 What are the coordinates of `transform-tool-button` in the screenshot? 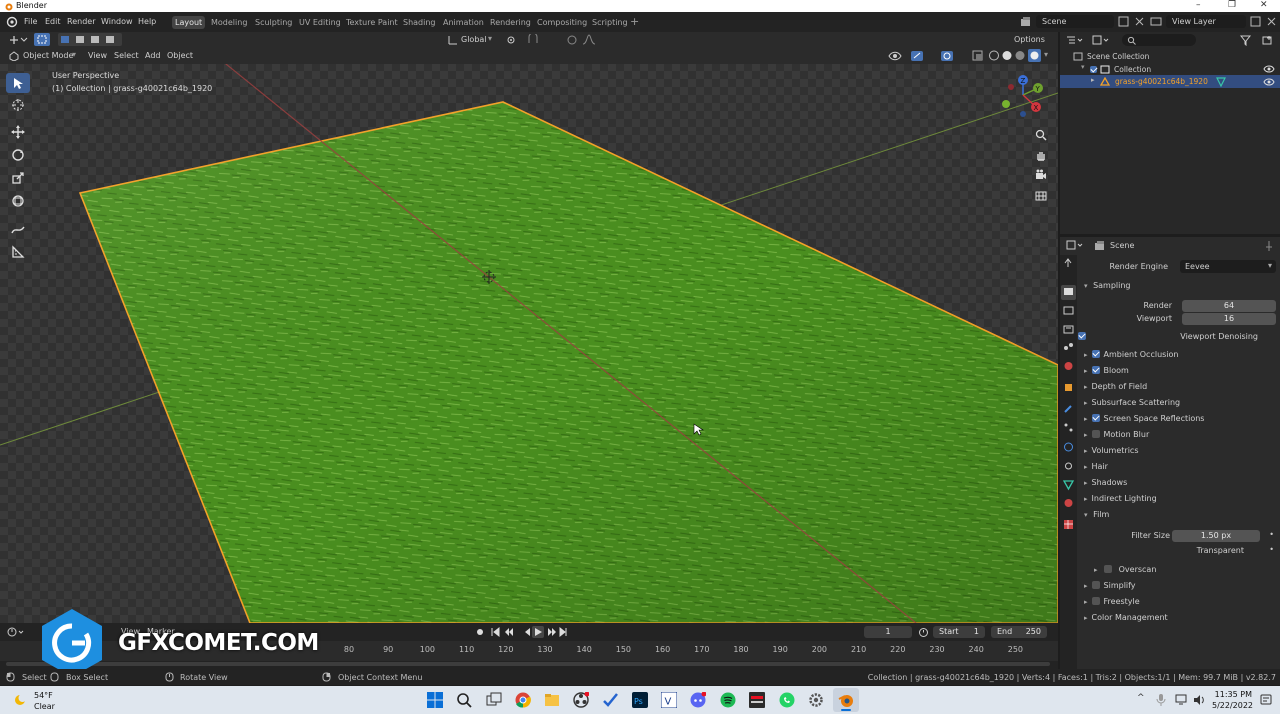 It's located at (18, 201).